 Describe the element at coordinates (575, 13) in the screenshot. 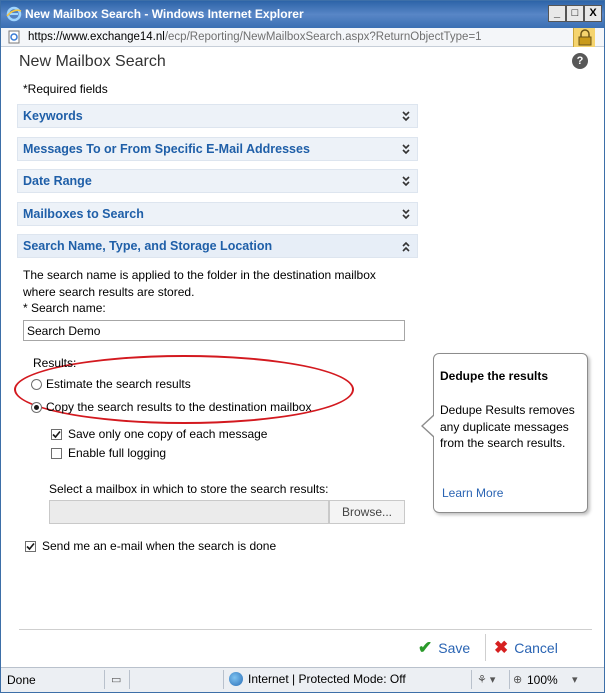

I see `maximize-button: □` at that location.